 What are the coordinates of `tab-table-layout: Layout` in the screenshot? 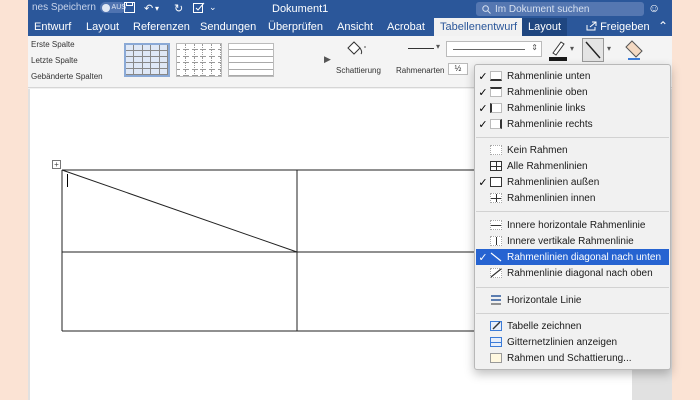 It's located at (545, 27).